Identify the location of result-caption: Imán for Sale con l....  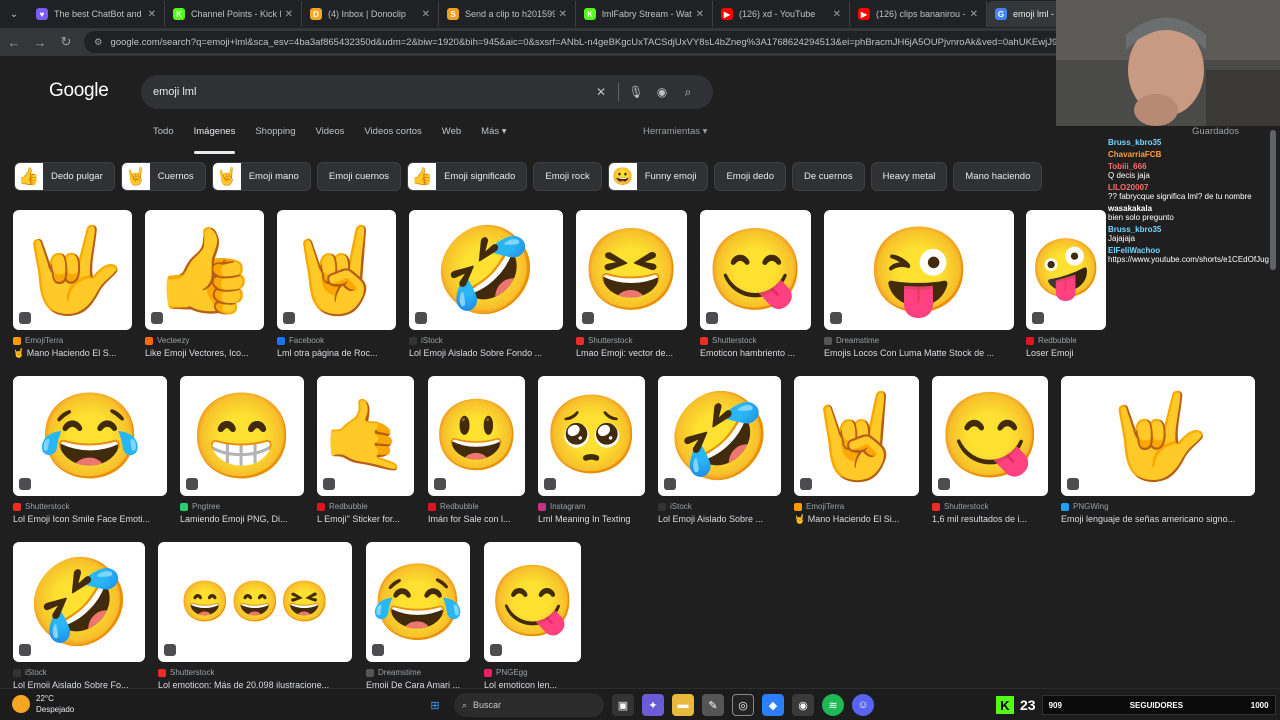
(481, 519).